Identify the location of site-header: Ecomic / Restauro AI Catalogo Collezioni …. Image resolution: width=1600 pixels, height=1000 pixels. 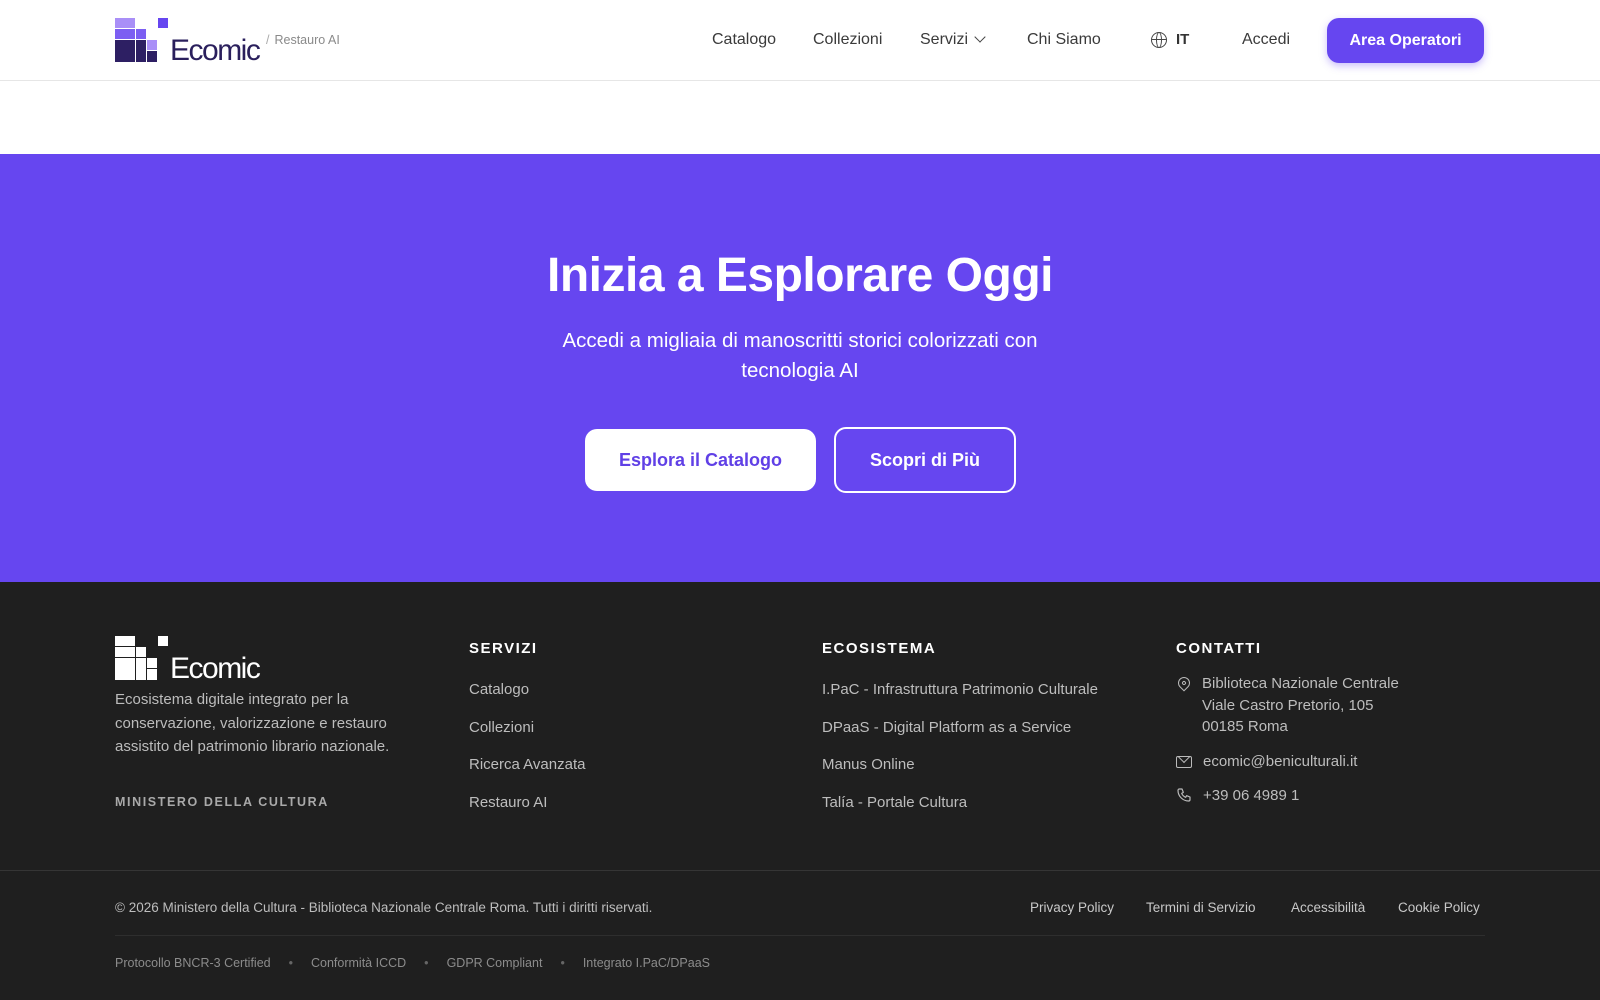
(800, 40).